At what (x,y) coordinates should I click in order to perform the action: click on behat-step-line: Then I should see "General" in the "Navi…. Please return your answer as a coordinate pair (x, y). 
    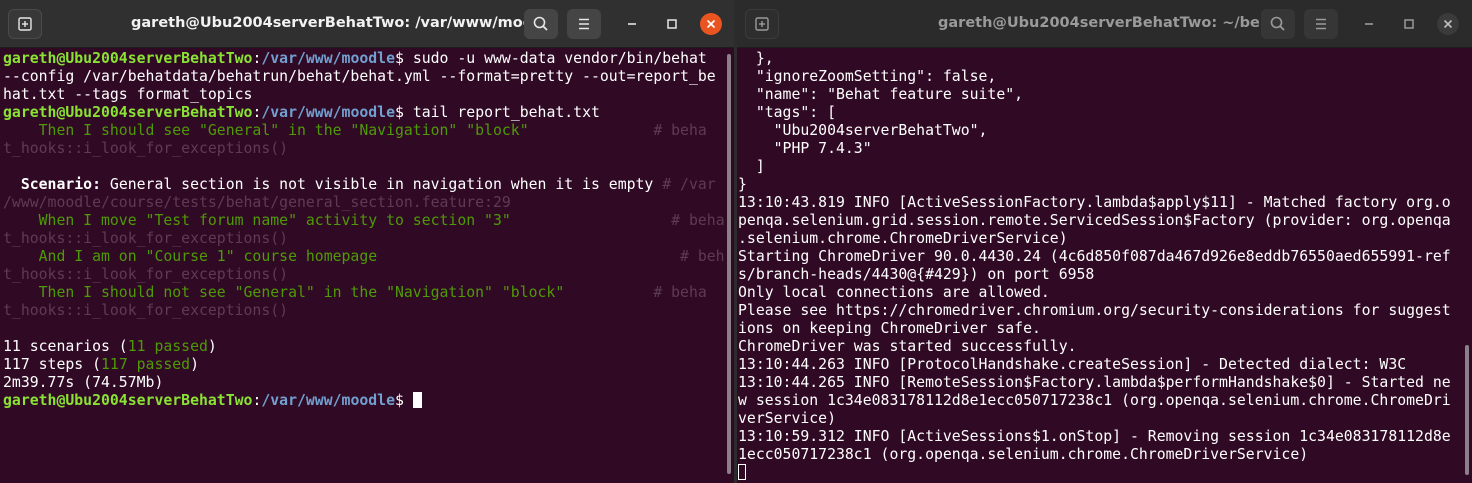
    Looking at the image, I should click on (363, 131).